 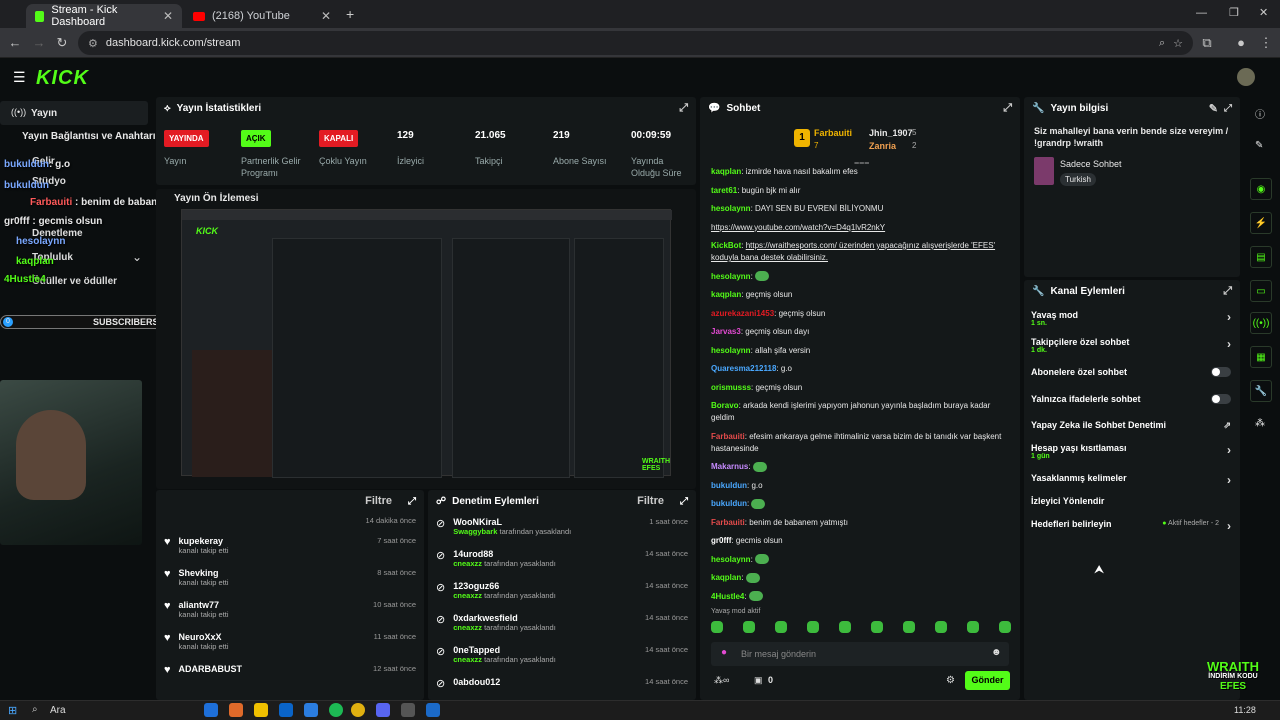 I want to click on chat-username: Jarvas3, so click(x=726, y=331).